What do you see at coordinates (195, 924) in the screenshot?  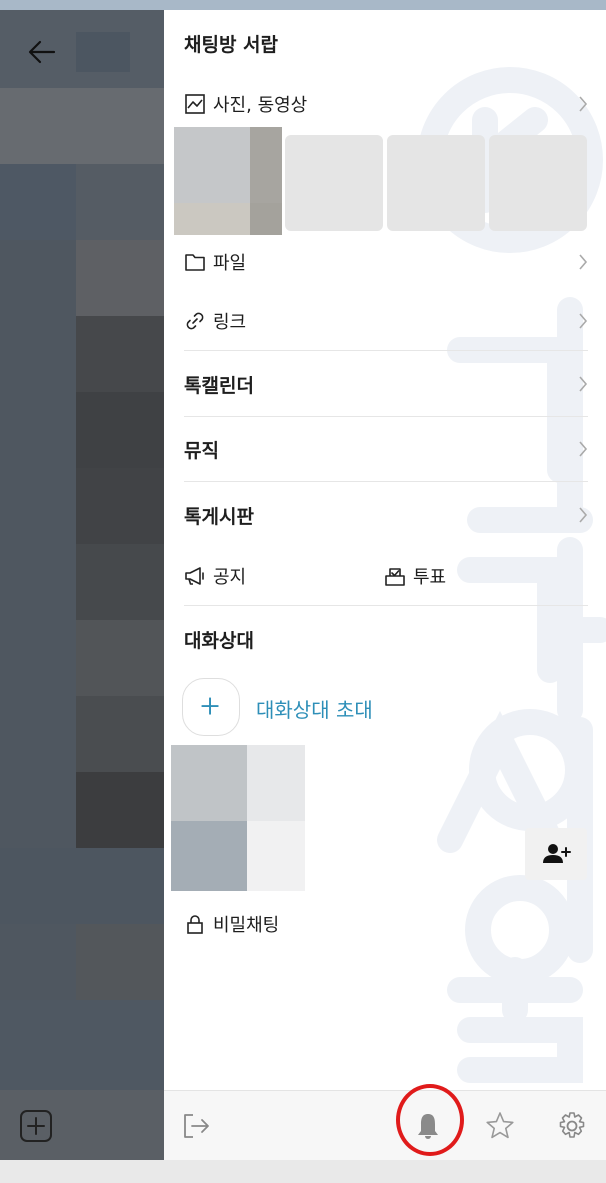 I see `lock-icon` at bounding box center [195, 924].